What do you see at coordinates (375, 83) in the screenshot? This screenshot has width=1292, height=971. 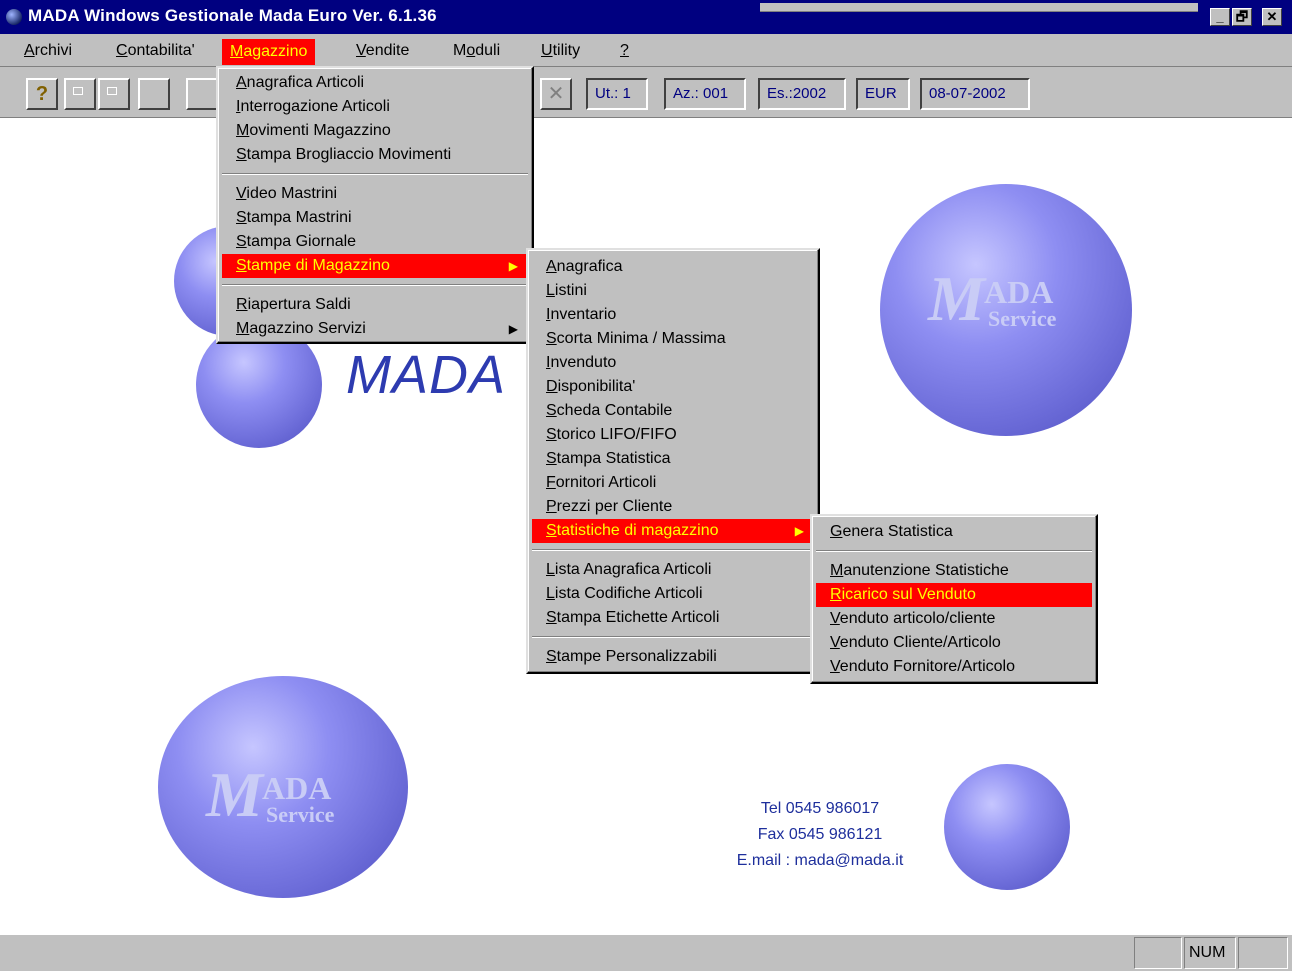 I see `menu-item-anagrafica-articoli: Anagrafica Articoli` at bounding box center [375, 83].